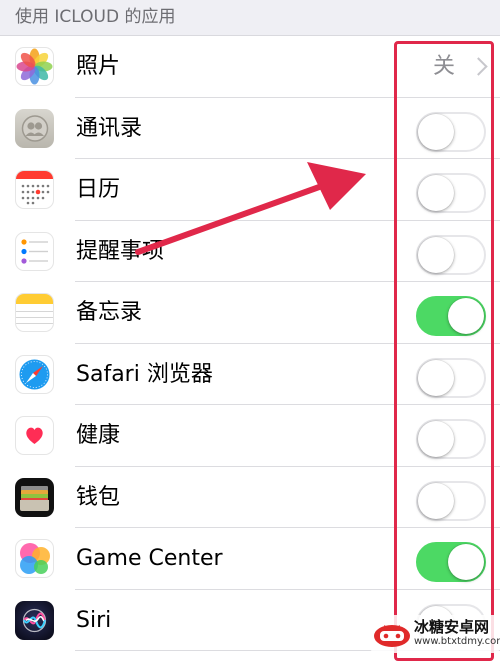 Image resolution: width=500 pixels, height=661 pixels. What do you see at coordinates (34, 189) in the screenshot?
I see `calendar-icon` at bounding box center [34, 189].